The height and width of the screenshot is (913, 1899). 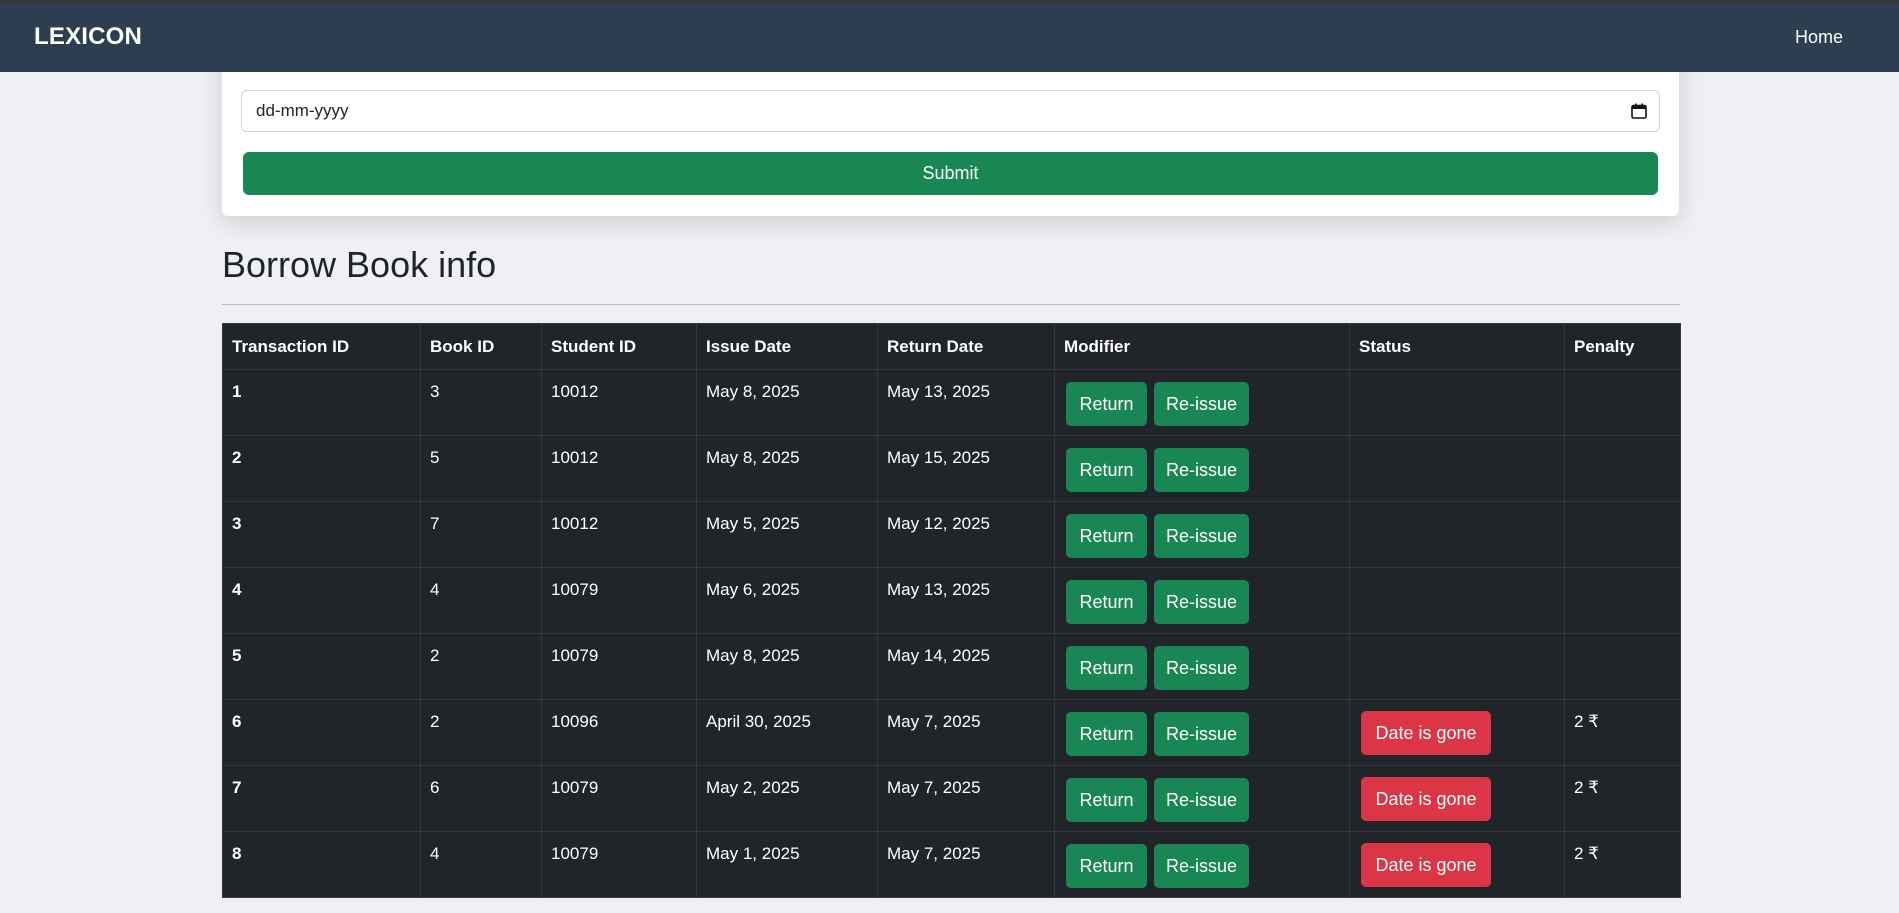 I want to click on header-student-id: Student ID, so click(x=619, y=346).